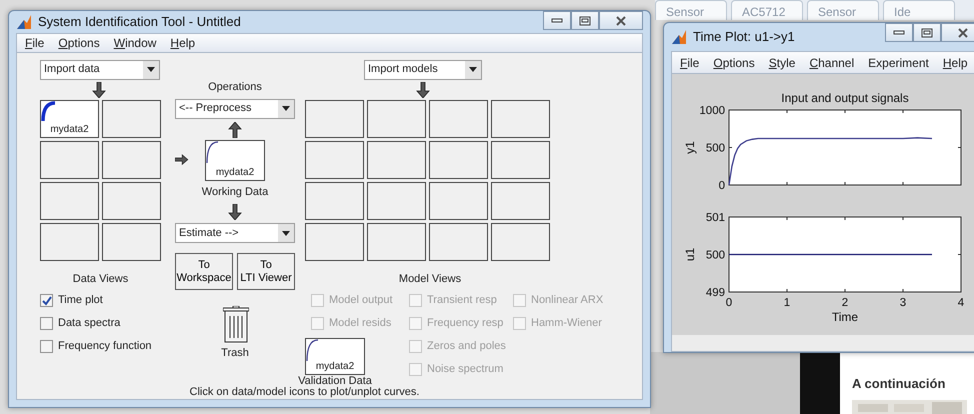  What do you see at coordinates (235, 192) in the screenshot?
I see `section-label: Working Data` at bounding box center [235, 192].